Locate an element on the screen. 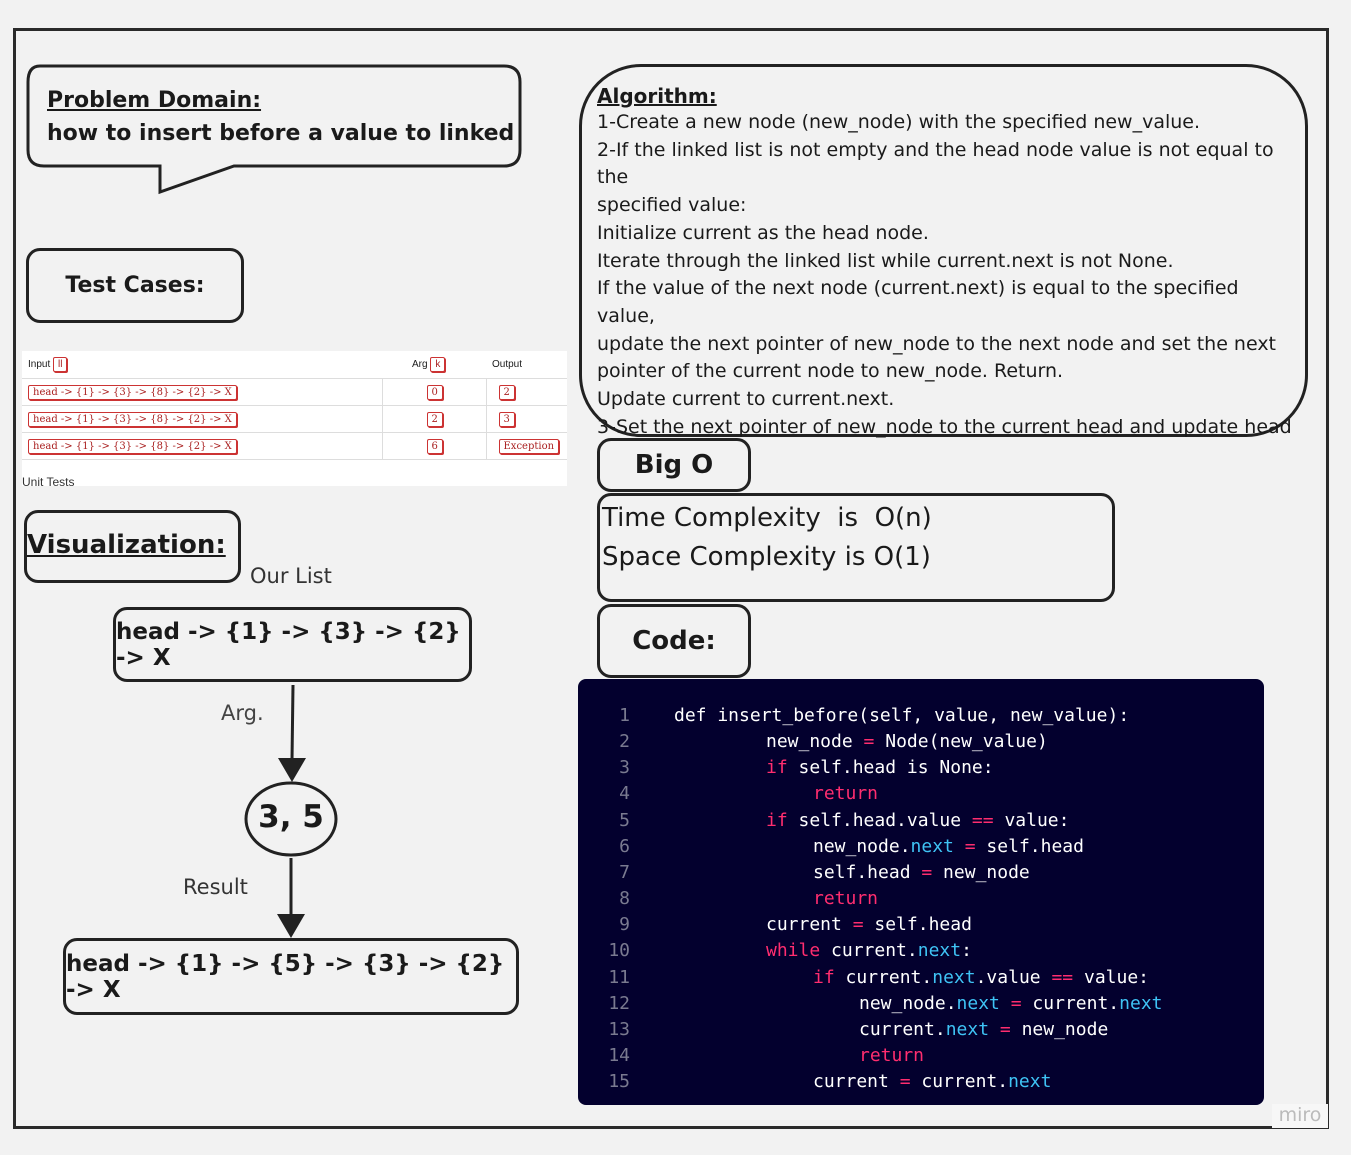 The width and height of the screenshot is (1351, 1155). arrow-head-arg is located at coordinates (292, 770).